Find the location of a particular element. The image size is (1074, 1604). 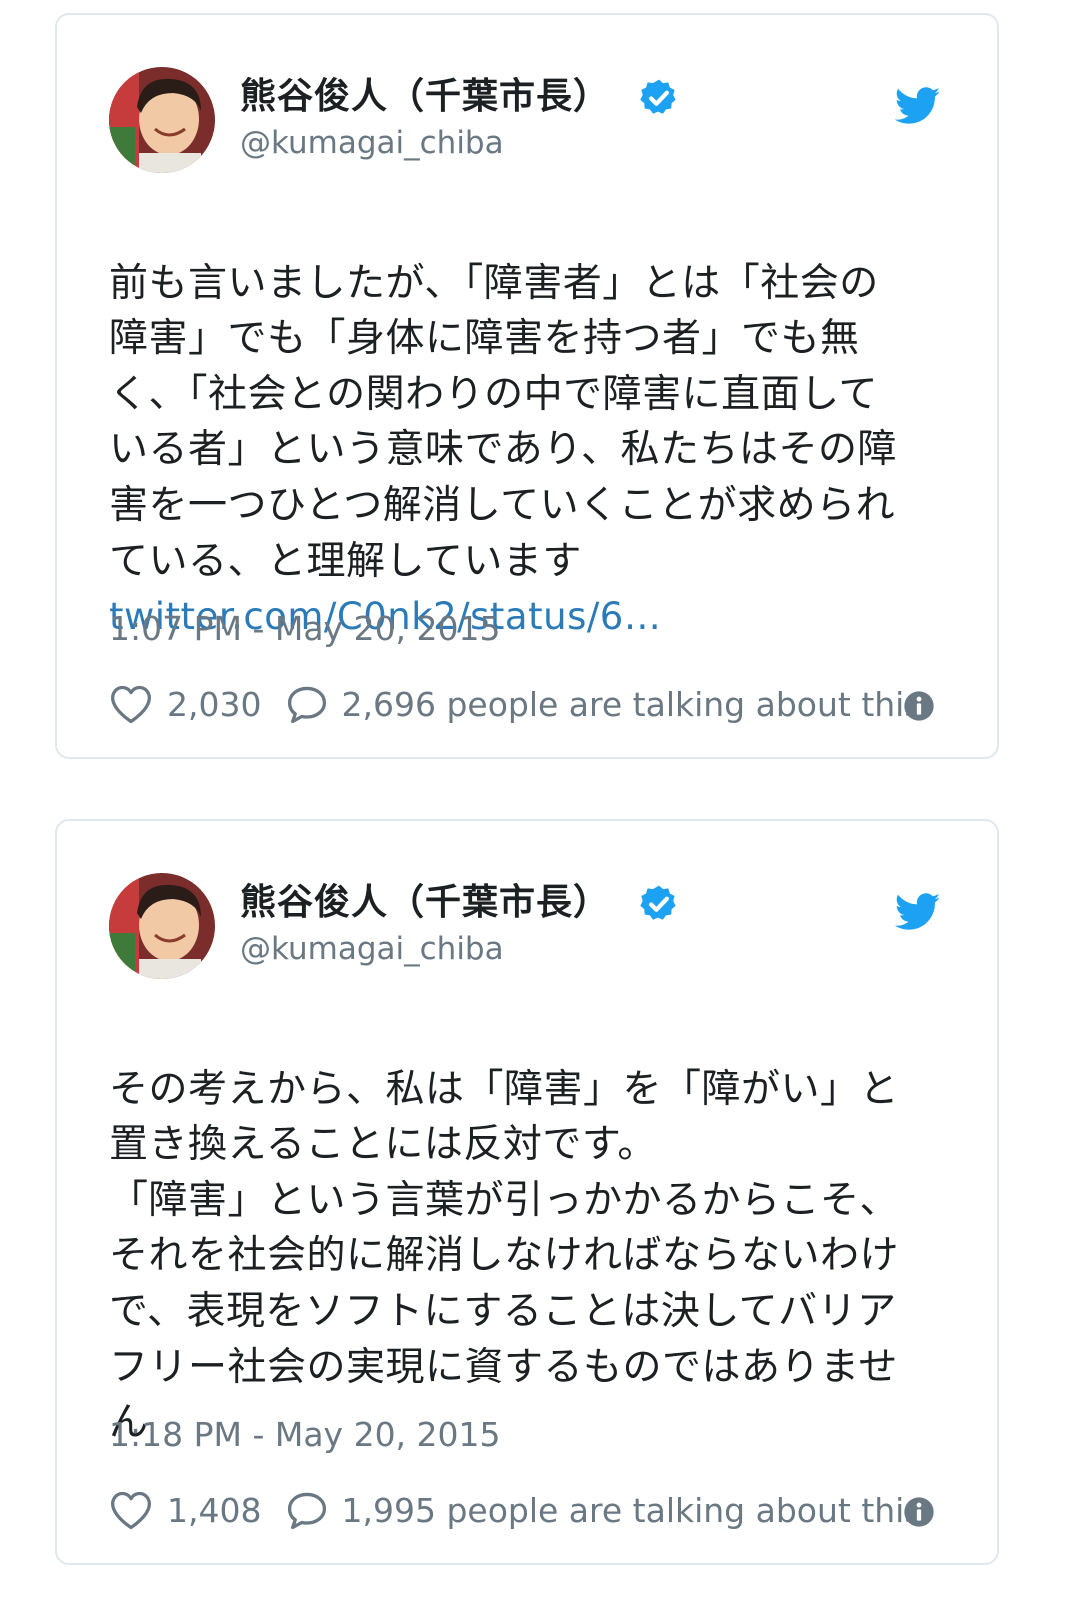

reply-action: 1,995 people are talking about this is located at coordinates (591, 1510).